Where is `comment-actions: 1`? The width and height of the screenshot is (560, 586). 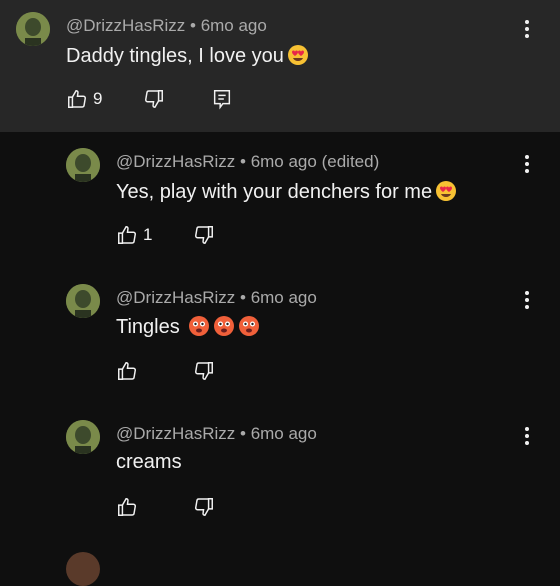
comment-actions: 1 is located at coordinates (176, 236).